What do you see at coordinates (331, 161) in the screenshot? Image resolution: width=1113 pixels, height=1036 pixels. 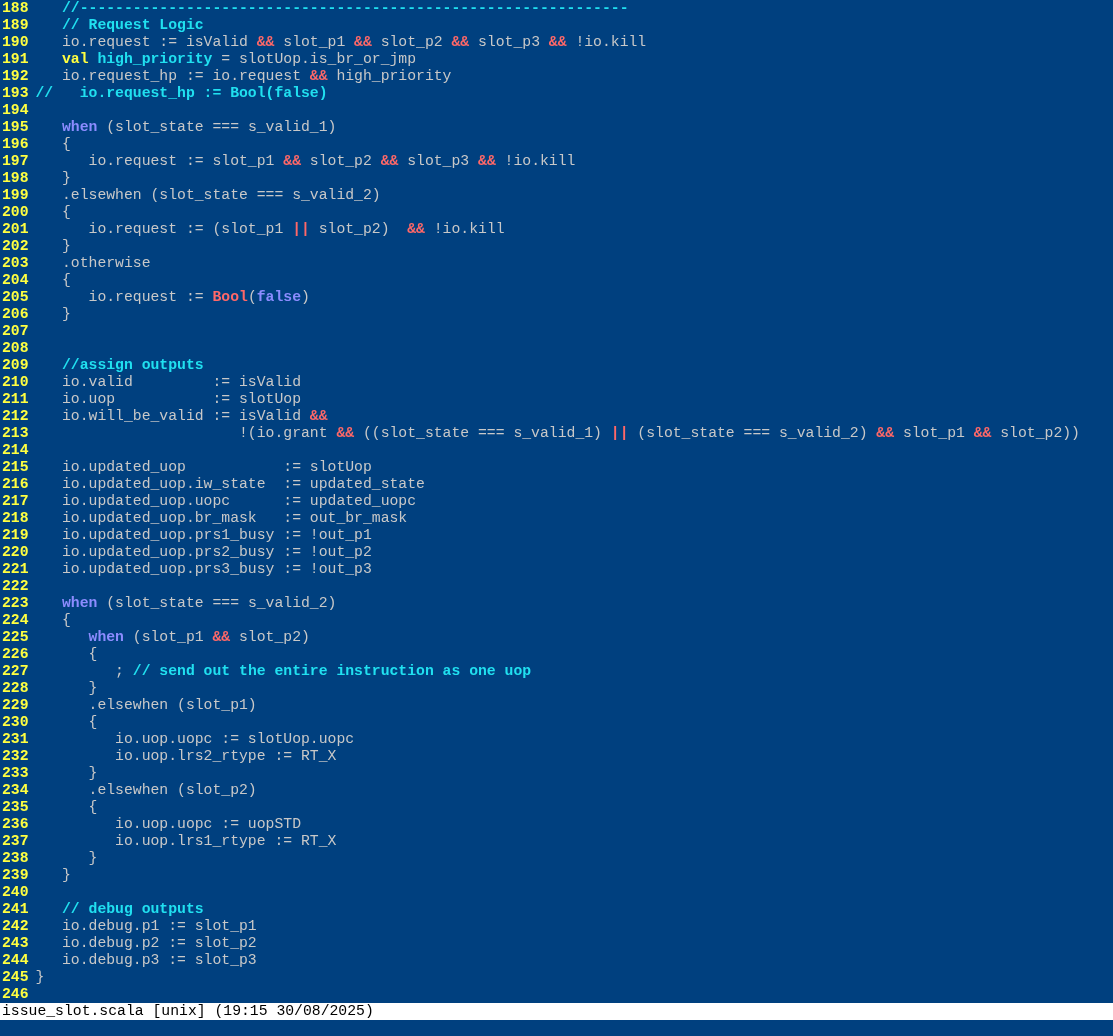 I see `code-line: io.request := slot_p1 && slot_p2 && slot_p3 && !io.kill` at bounding box center [331, 161].